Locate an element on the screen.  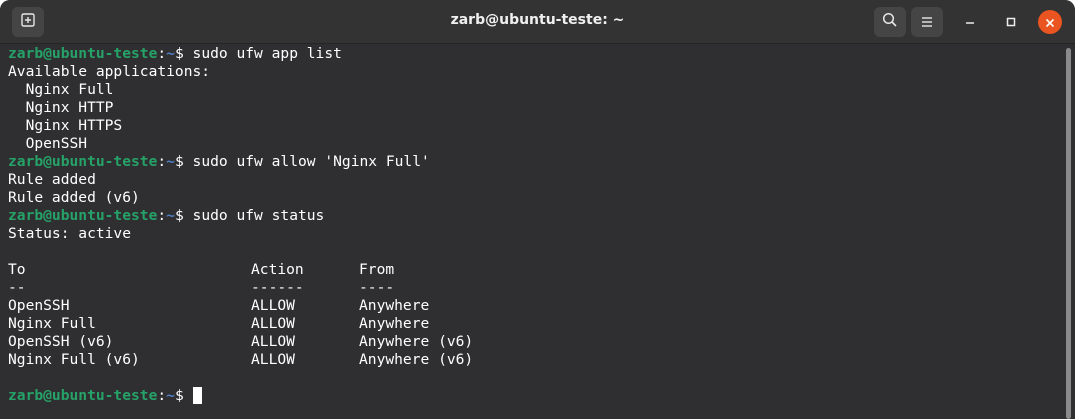
table-header-row: To Action From is located at coordinates (308, 270).